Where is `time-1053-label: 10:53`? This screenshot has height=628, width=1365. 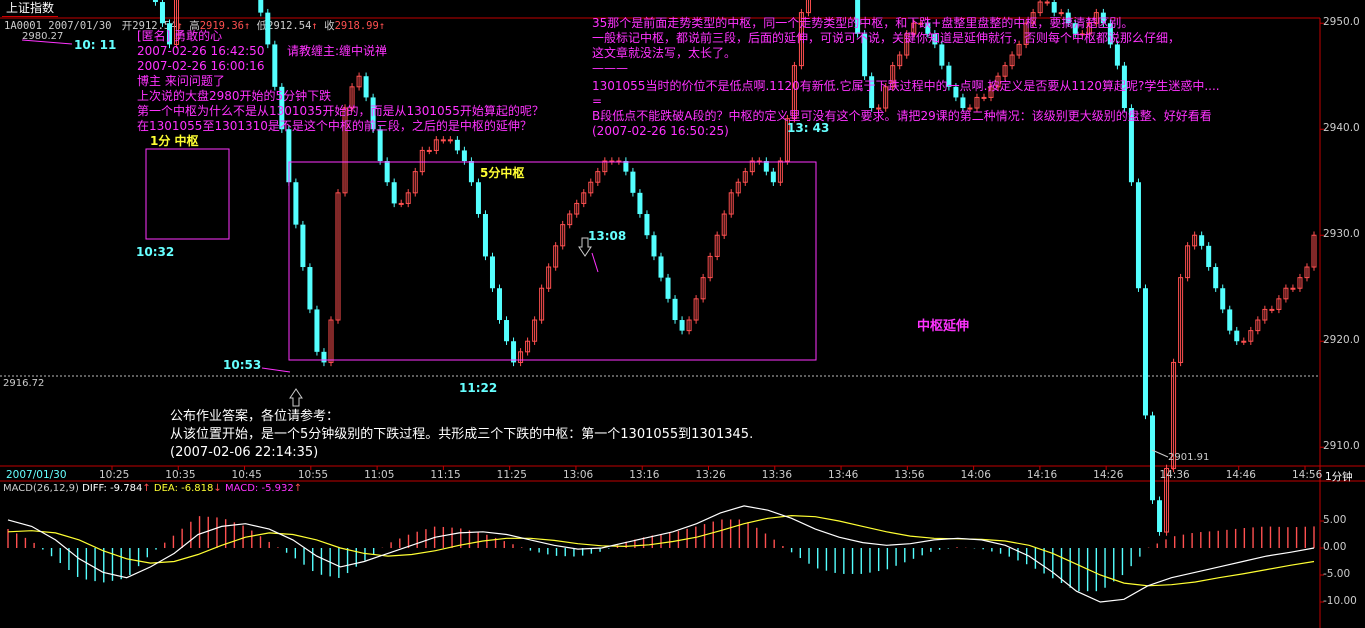
time-1053-label: 10:53 is located at coordinates (242, 365).